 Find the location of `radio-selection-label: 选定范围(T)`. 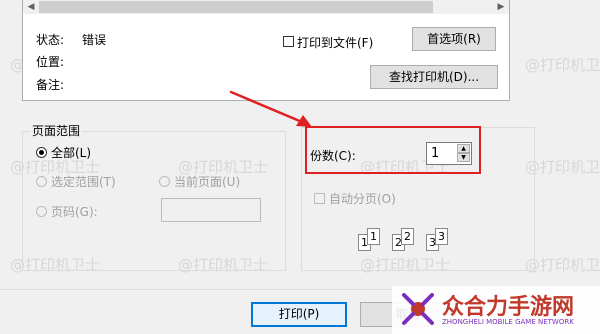

radio-selection-label: 选定范围(T) is located at coordinates (83, 181).